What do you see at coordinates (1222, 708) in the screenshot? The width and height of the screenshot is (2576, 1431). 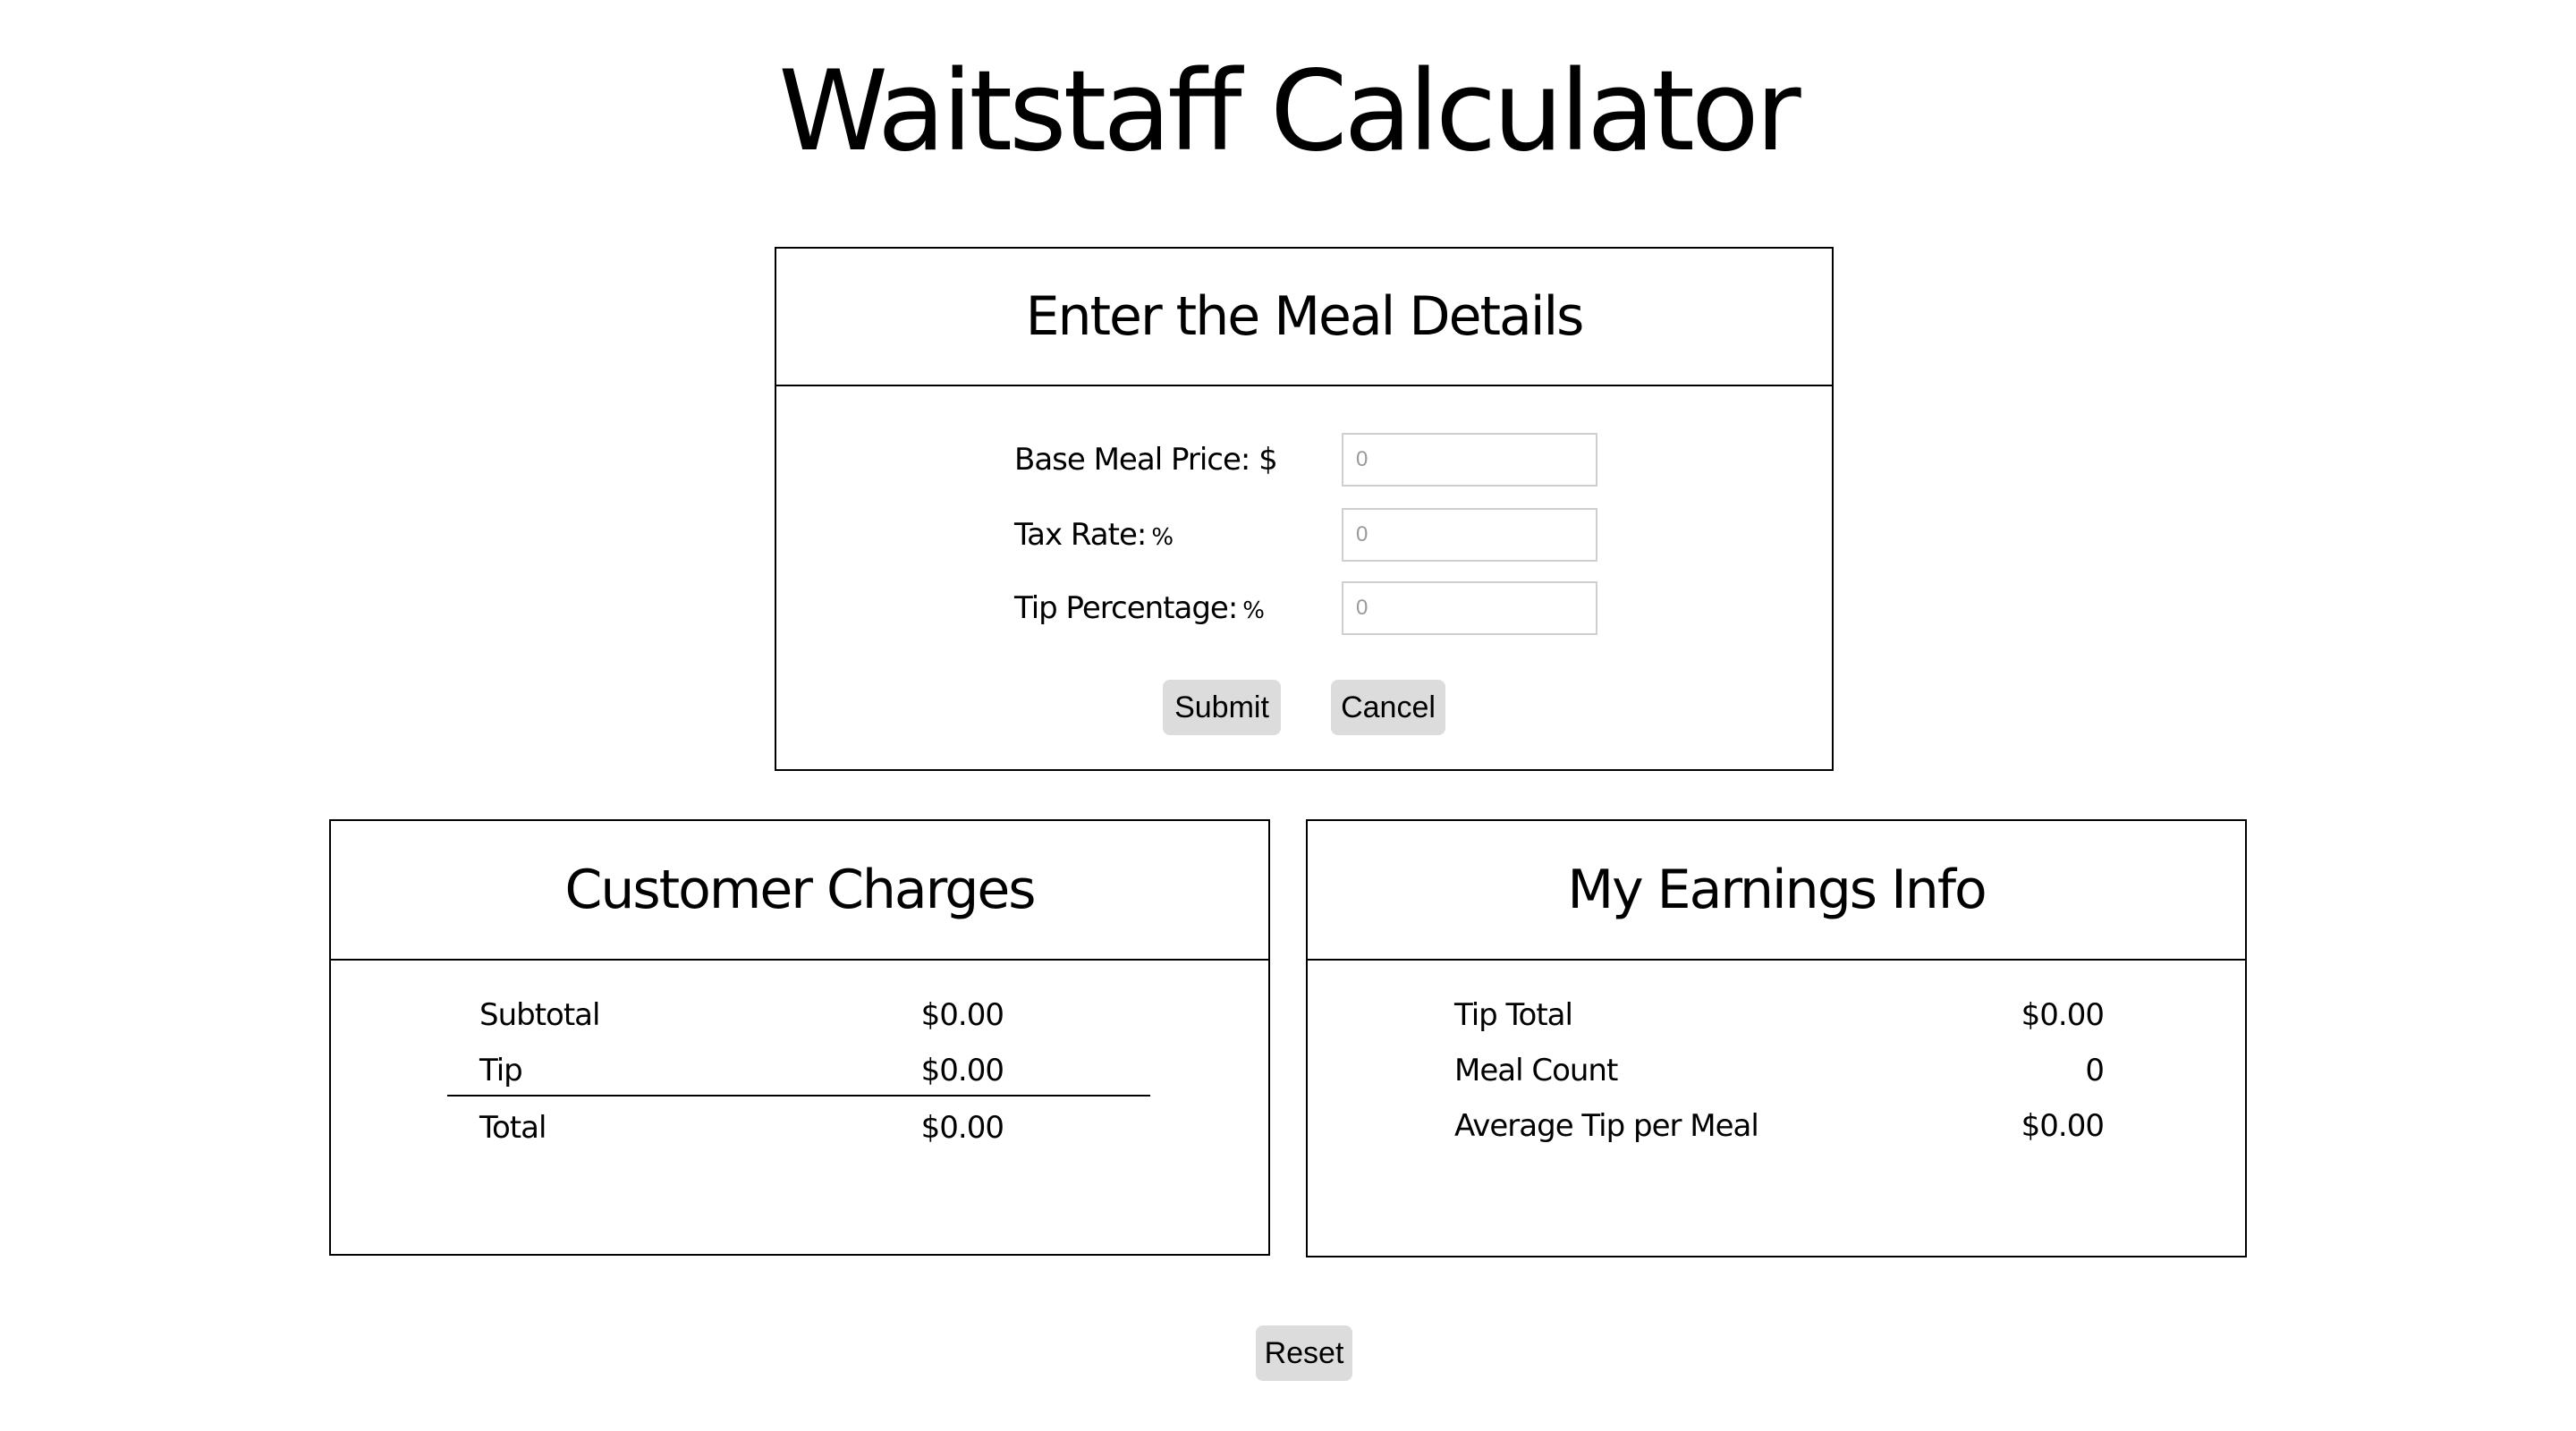 I see `submit-button: Submit` at bounding box center [1222, 708].